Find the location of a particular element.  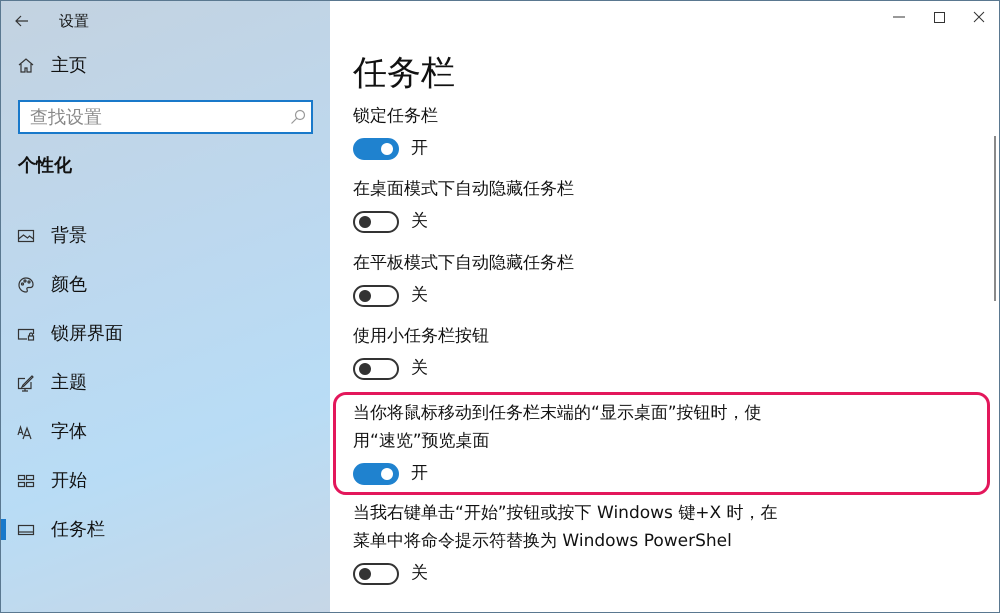

sidebar-item: 背景 is located at coordinates (165, 235).